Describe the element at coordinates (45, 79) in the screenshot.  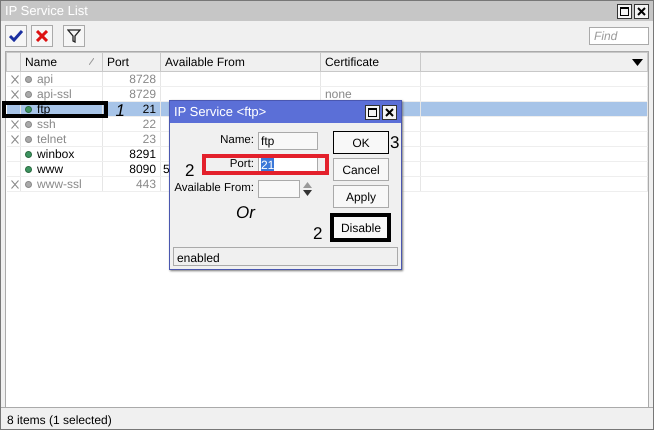
I see `service-name: api` at that location.